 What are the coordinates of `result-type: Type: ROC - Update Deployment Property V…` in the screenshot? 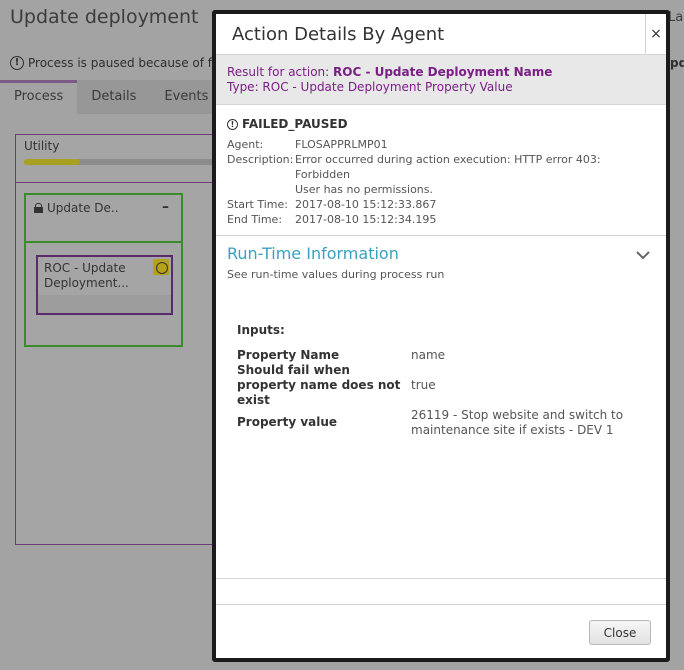 It's located at (370, 87).